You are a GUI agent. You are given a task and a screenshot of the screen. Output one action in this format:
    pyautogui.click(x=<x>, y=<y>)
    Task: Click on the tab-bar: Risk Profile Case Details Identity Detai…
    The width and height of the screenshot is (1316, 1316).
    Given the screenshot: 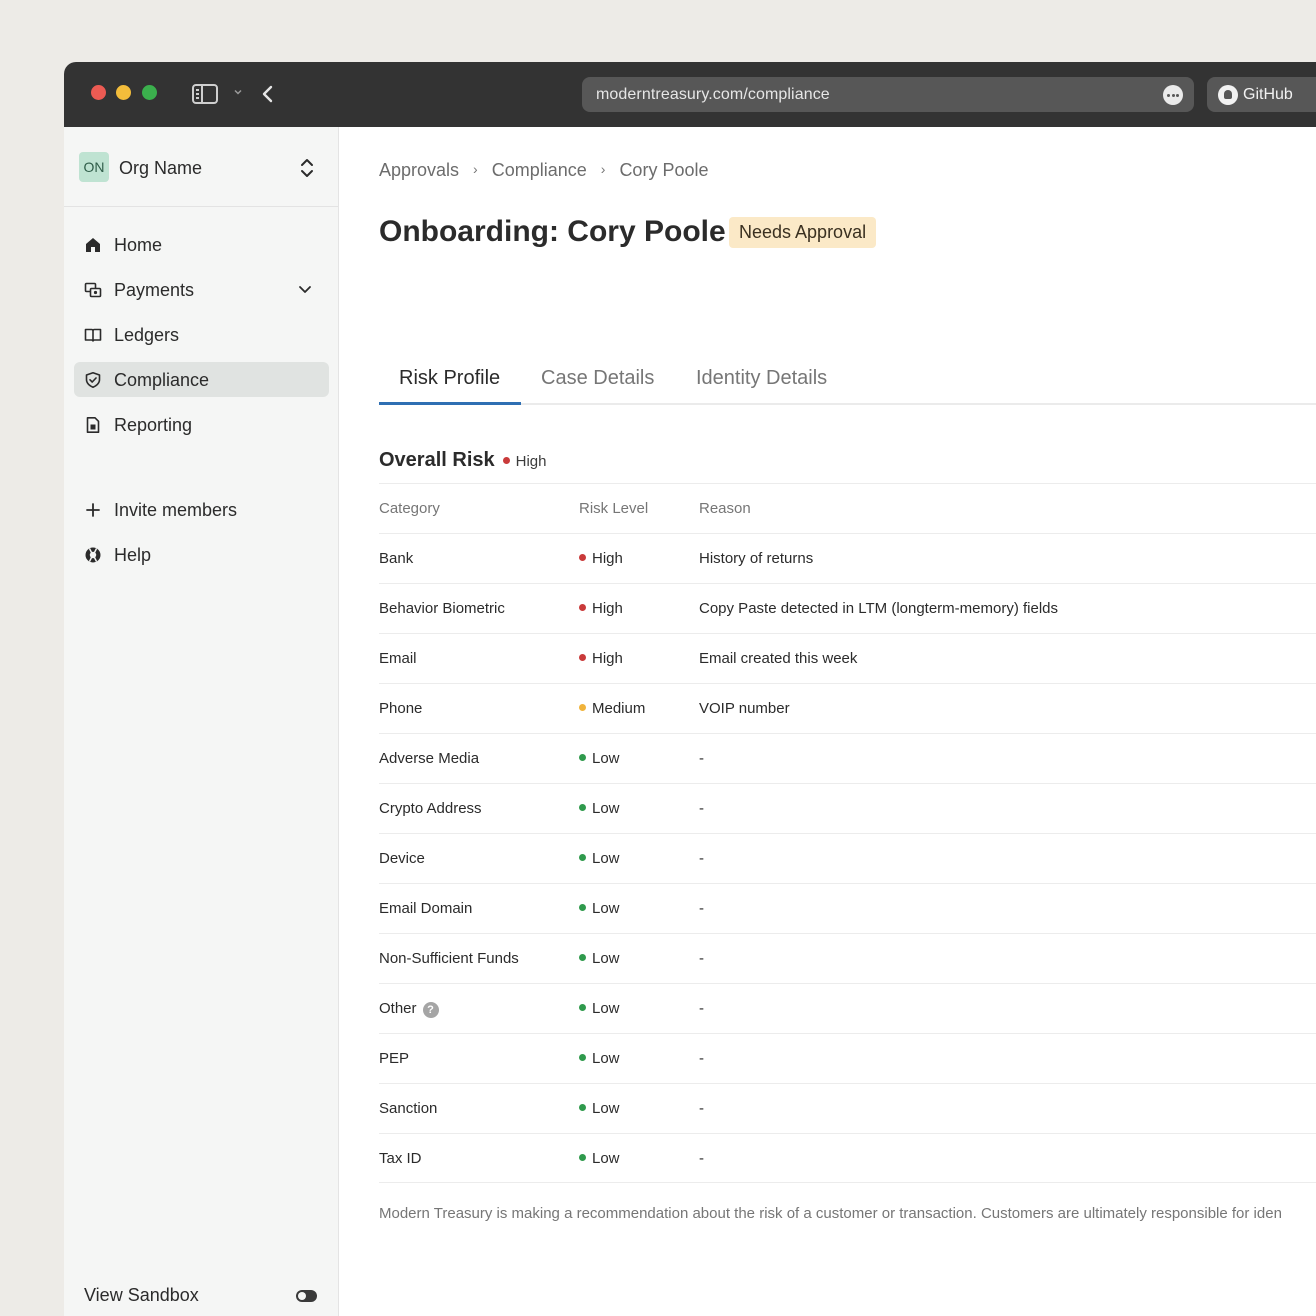 What is the action you would take?
    pyautogui.click(x=847, y=386)
    